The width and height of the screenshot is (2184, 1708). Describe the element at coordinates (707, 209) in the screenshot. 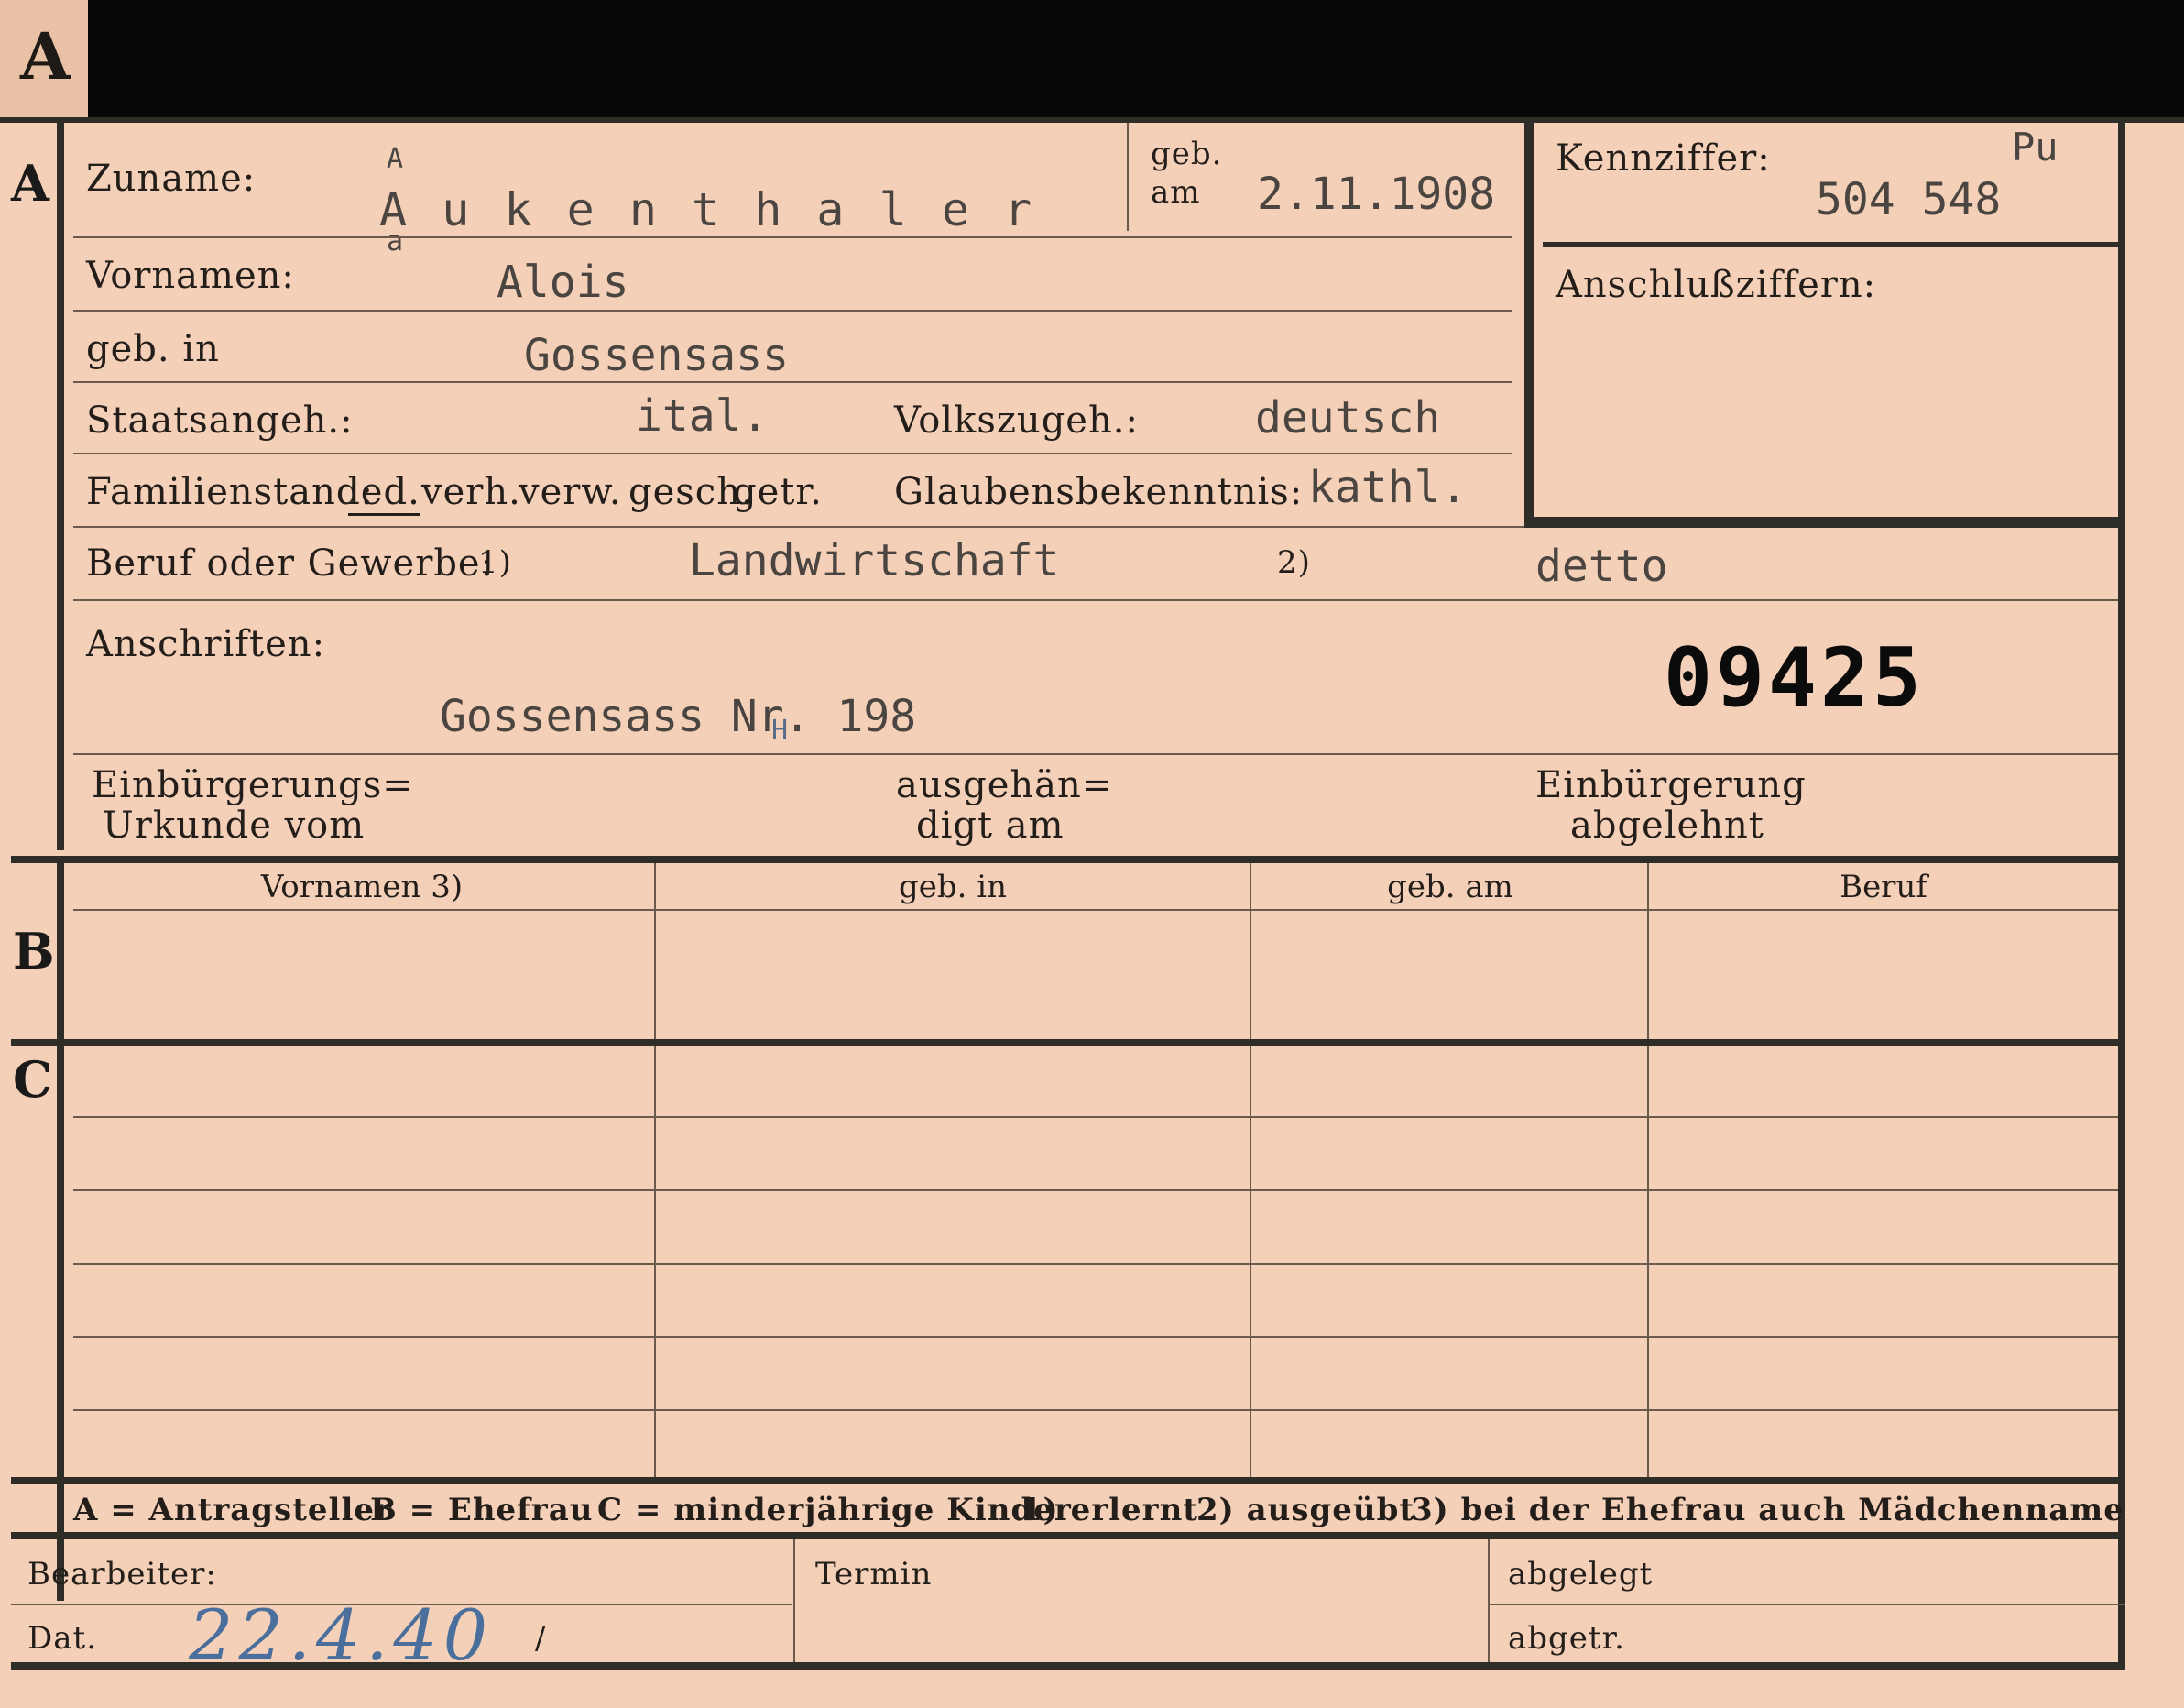

I see `surname-value: A u k e n t h a l e r` at that location.